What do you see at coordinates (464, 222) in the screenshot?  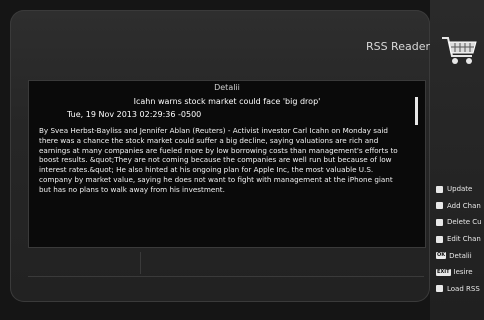 I see `menu-item-label: Delete Cu` at bounding box center [464, 222].